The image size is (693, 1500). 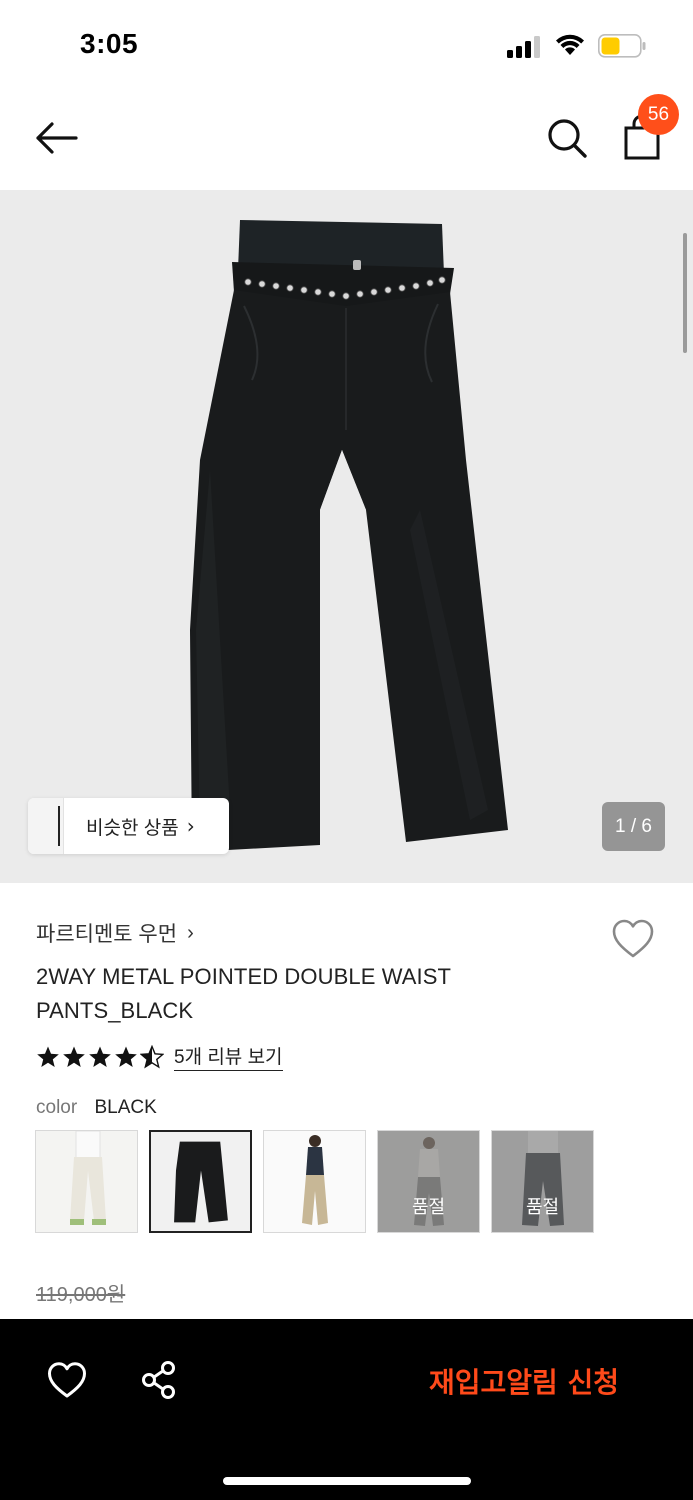 I want to click on original-price: 119,000원, so click(x=81, y=1295).